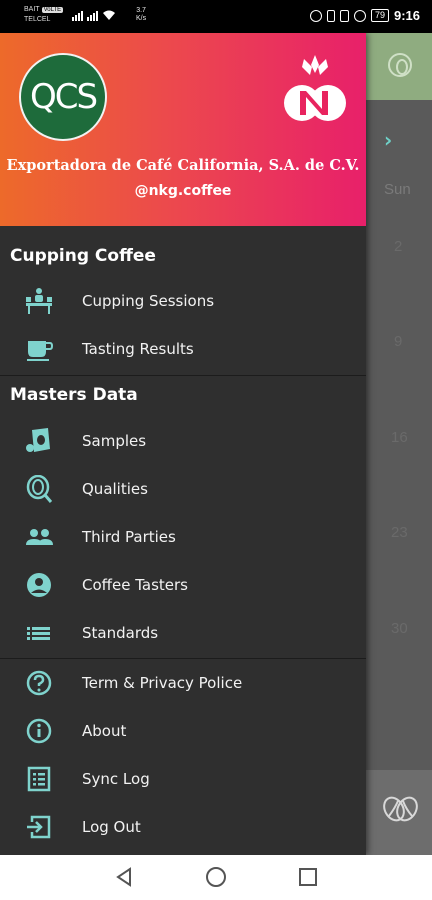 This screenshot has height=900, width=432. What do you see at coordinates (124, 877) in the screenshot?
I see `back-icon` at bounding box center [124, 877].